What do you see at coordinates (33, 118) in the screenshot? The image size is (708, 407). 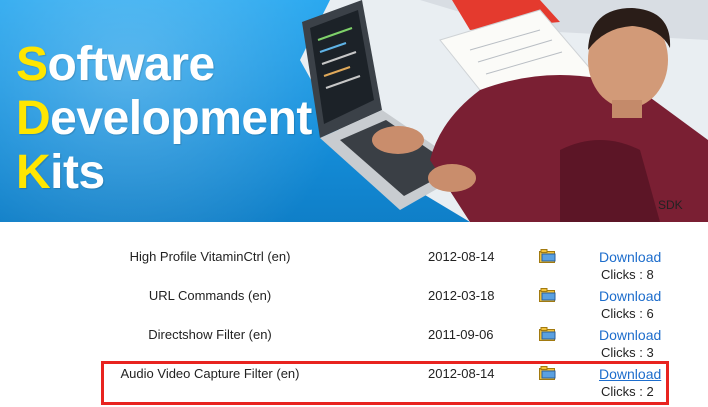 I see `title-cap: D` at bounding box center [33, 118].